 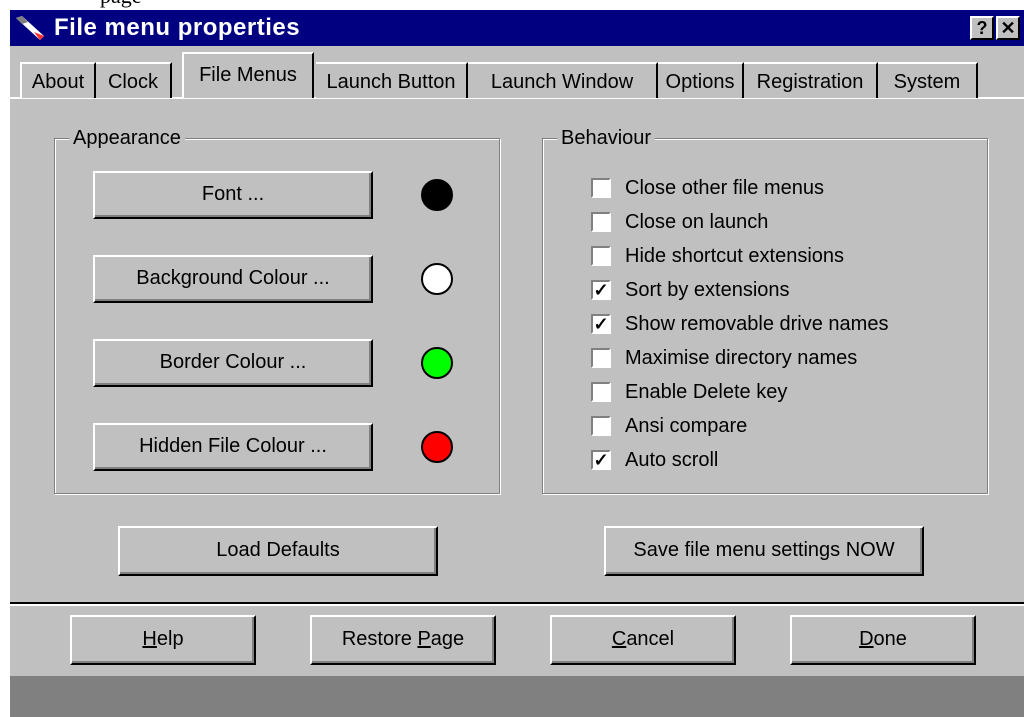 I want to click on footer-divider-highlight, so click(x=517, y=605).